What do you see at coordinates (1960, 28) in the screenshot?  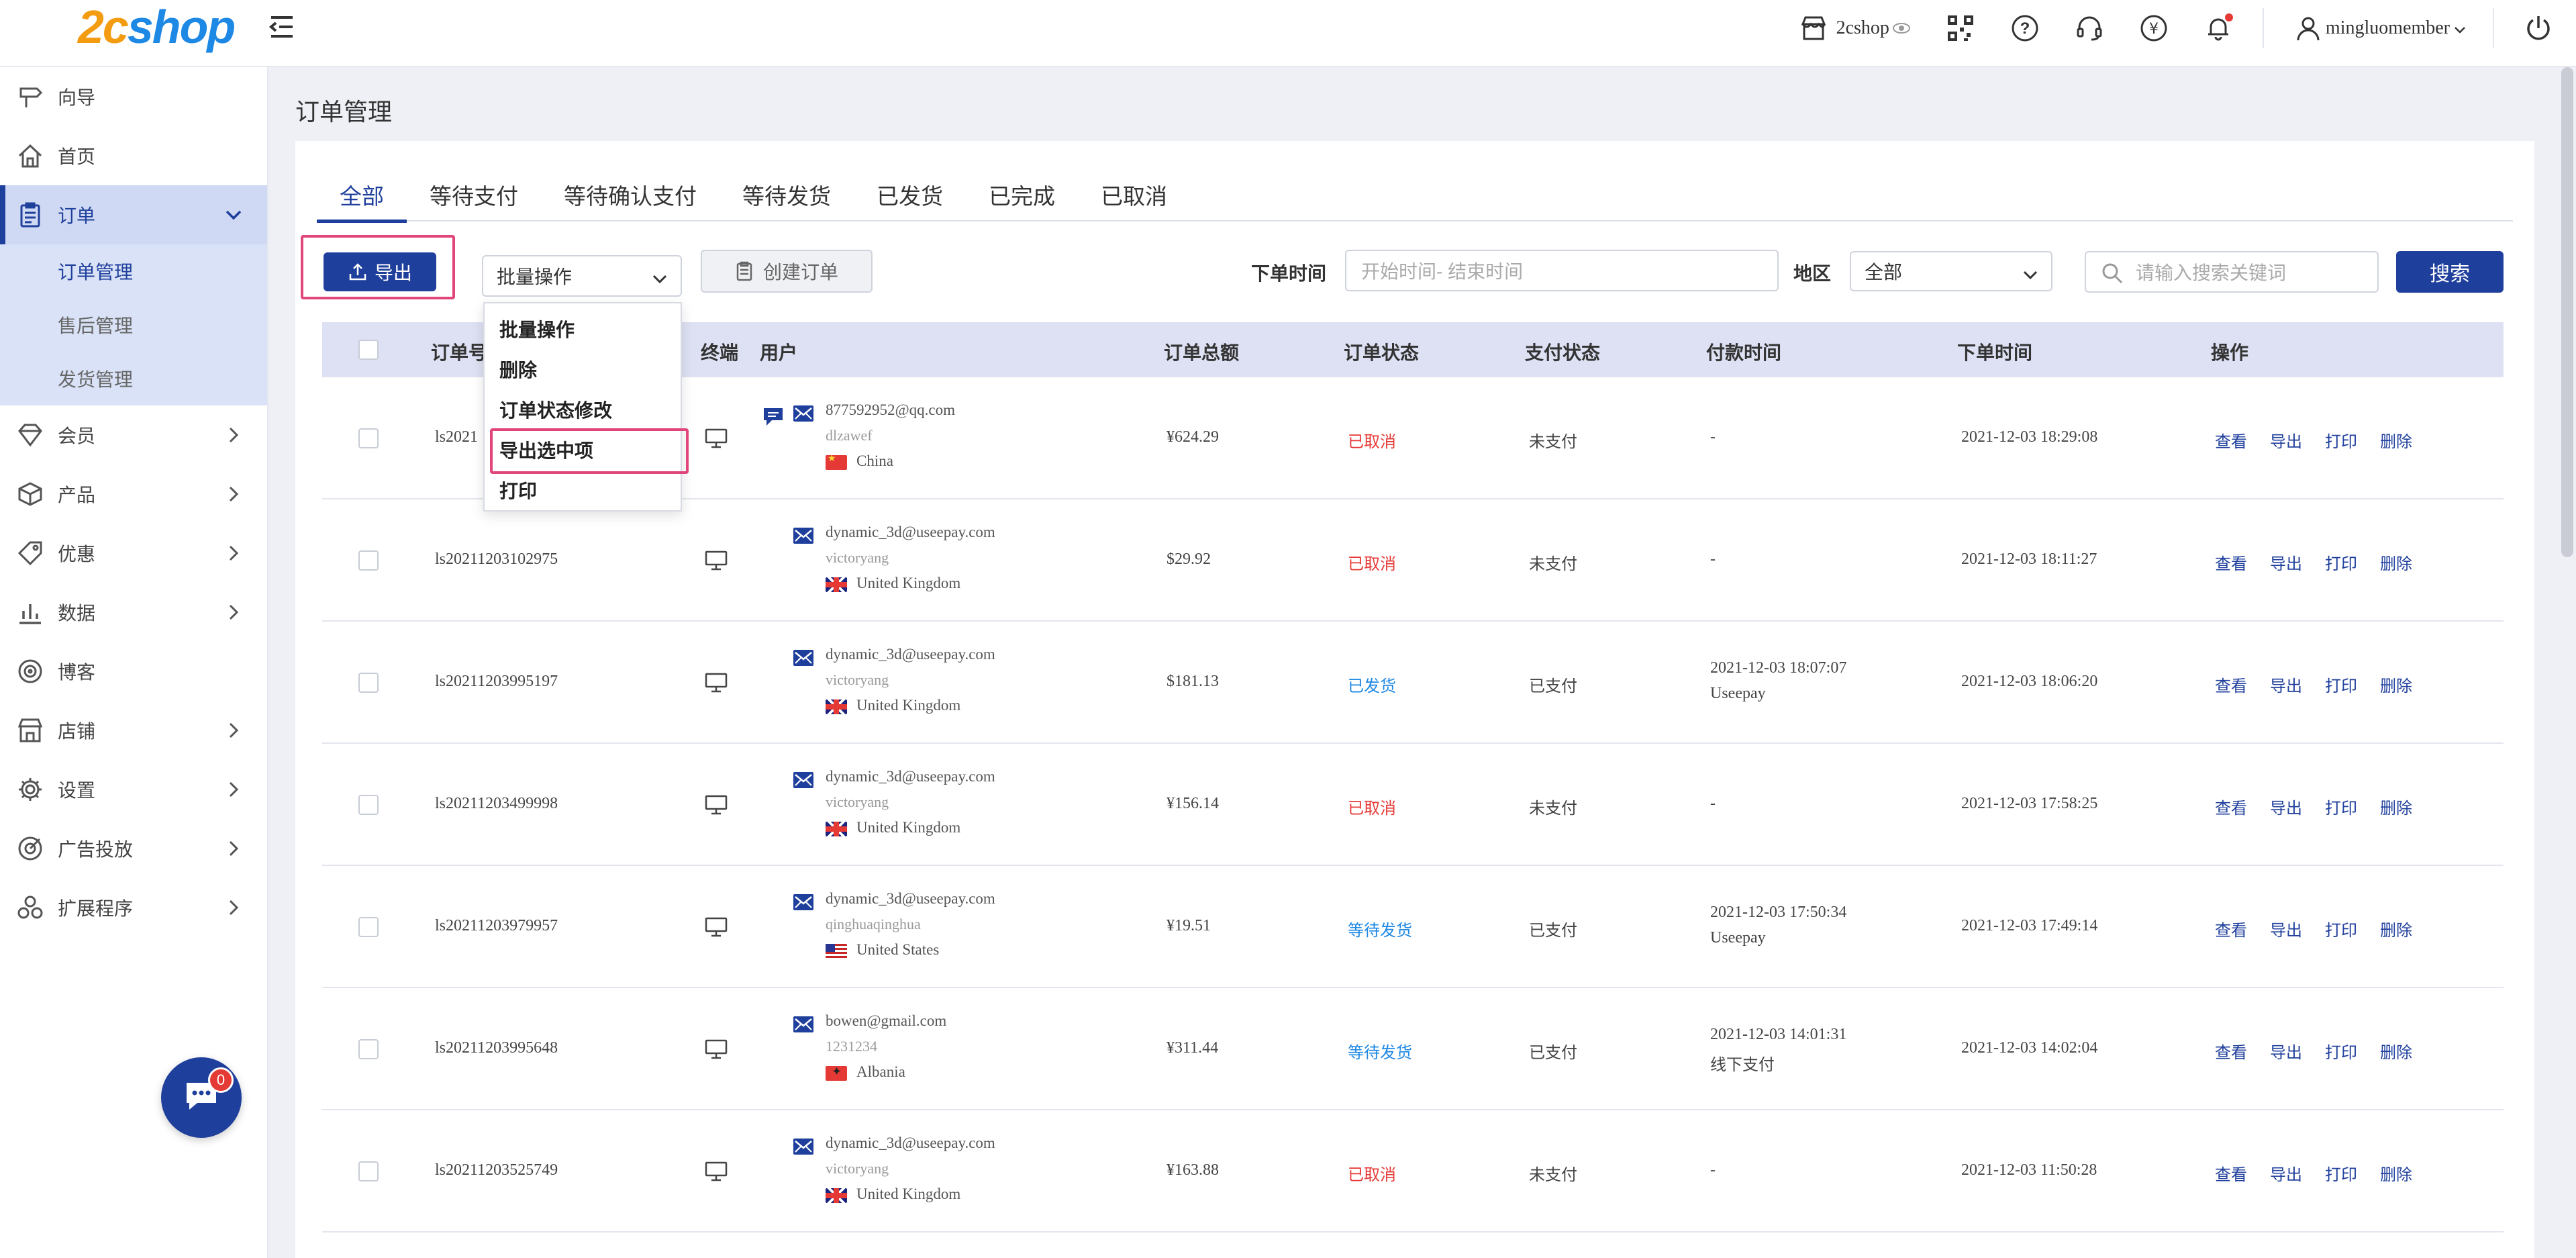 I see `qr-code-button` at bounding box center [1960, 28].